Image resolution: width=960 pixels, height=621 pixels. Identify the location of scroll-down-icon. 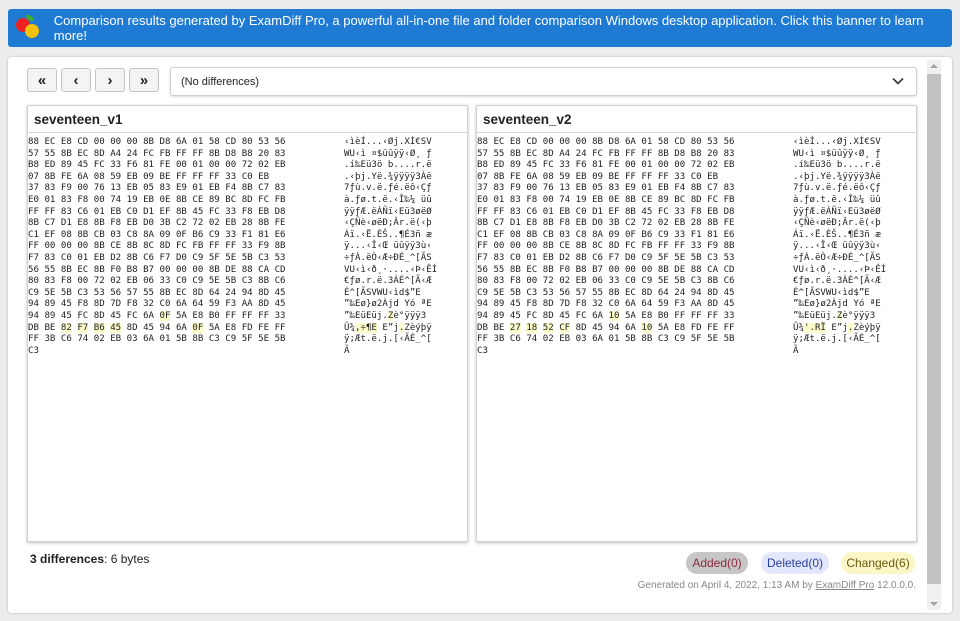
(934, 604).